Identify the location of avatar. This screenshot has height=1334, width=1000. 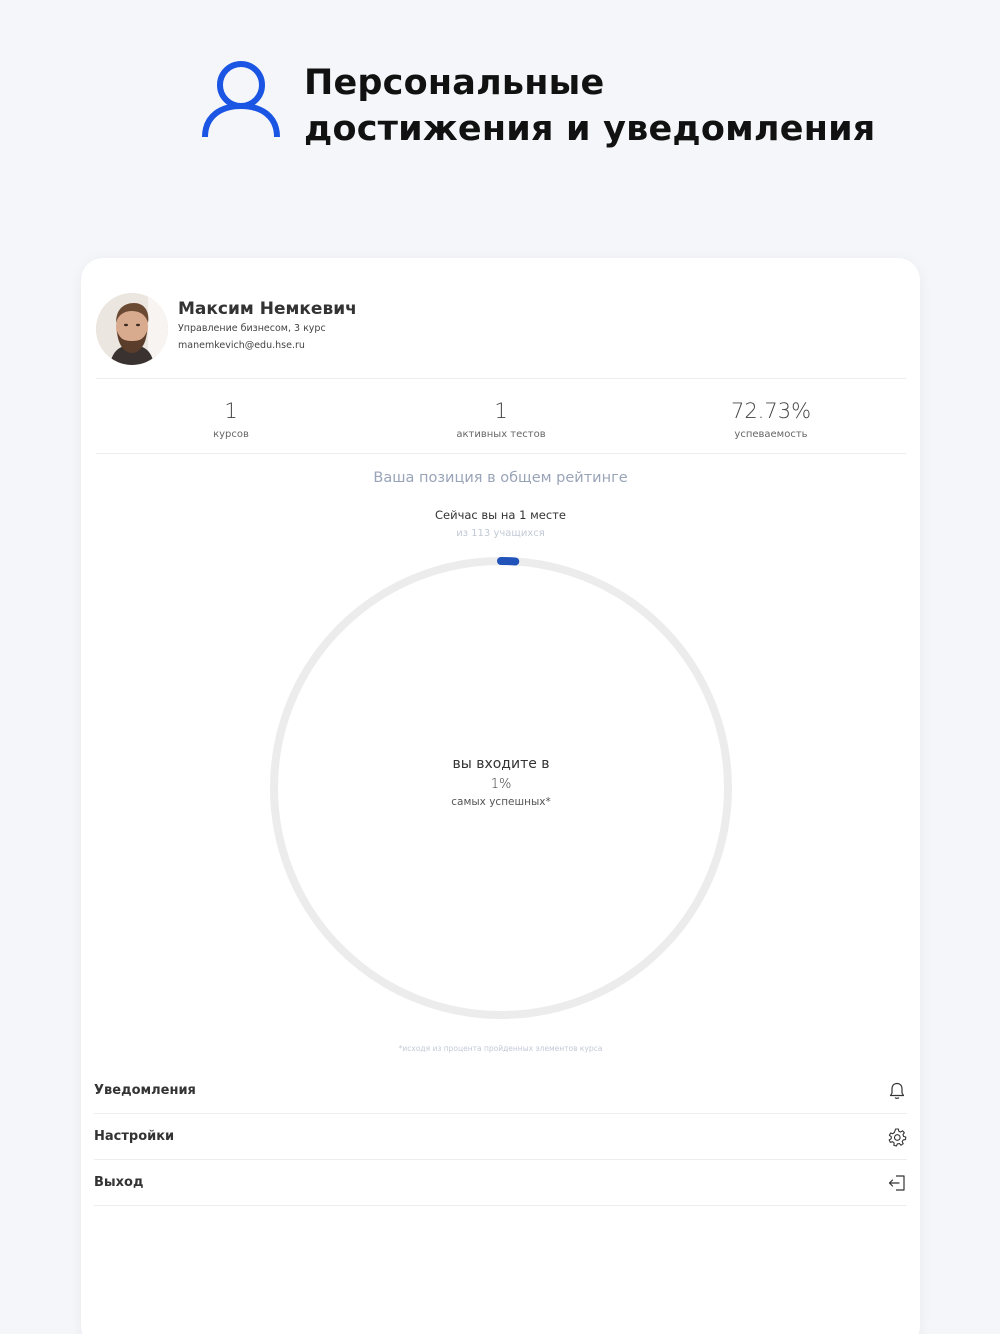
(132, 329).